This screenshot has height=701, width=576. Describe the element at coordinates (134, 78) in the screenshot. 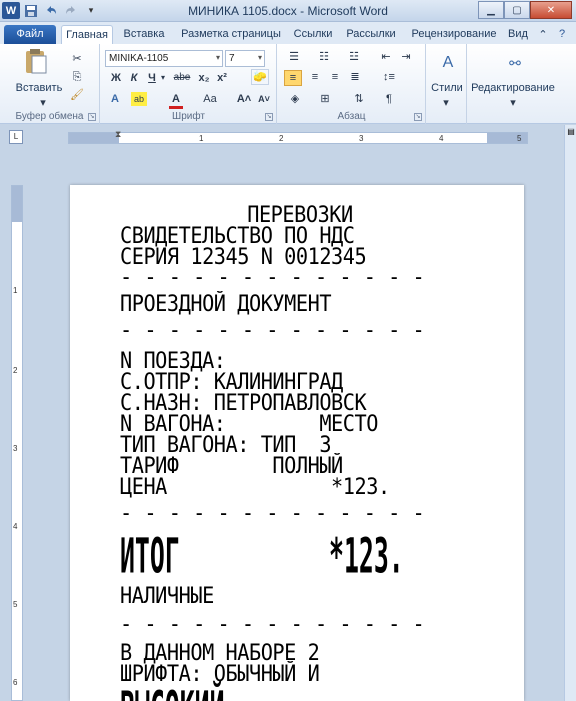

I see `italic-button: К` at that location.